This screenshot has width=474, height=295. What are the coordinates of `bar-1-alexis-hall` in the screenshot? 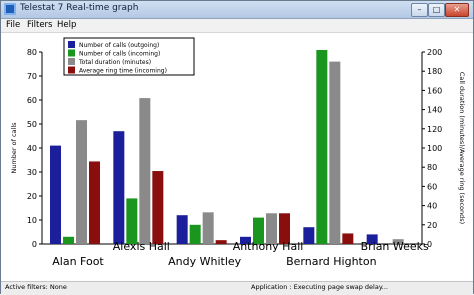 It's located at (119, 187).